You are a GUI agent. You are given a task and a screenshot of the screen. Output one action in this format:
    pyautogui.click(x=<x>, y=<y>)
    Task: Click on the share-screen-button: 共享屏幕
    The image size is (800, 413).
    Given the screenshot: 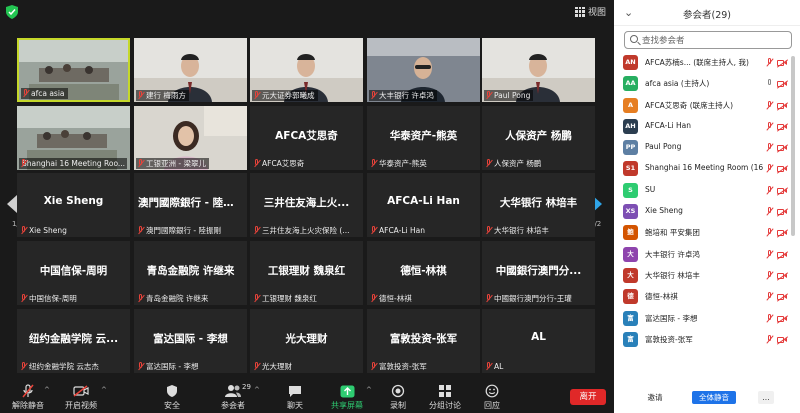 What is the action you would take?
    pyautogui.click(x=347, y=397)
    